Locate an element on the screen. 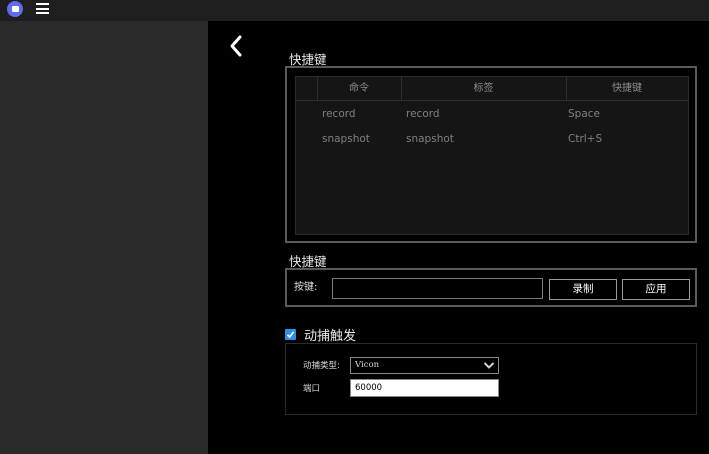 The image size is (709, 454). key-label: 按键: is located at coordinates (306, 287).